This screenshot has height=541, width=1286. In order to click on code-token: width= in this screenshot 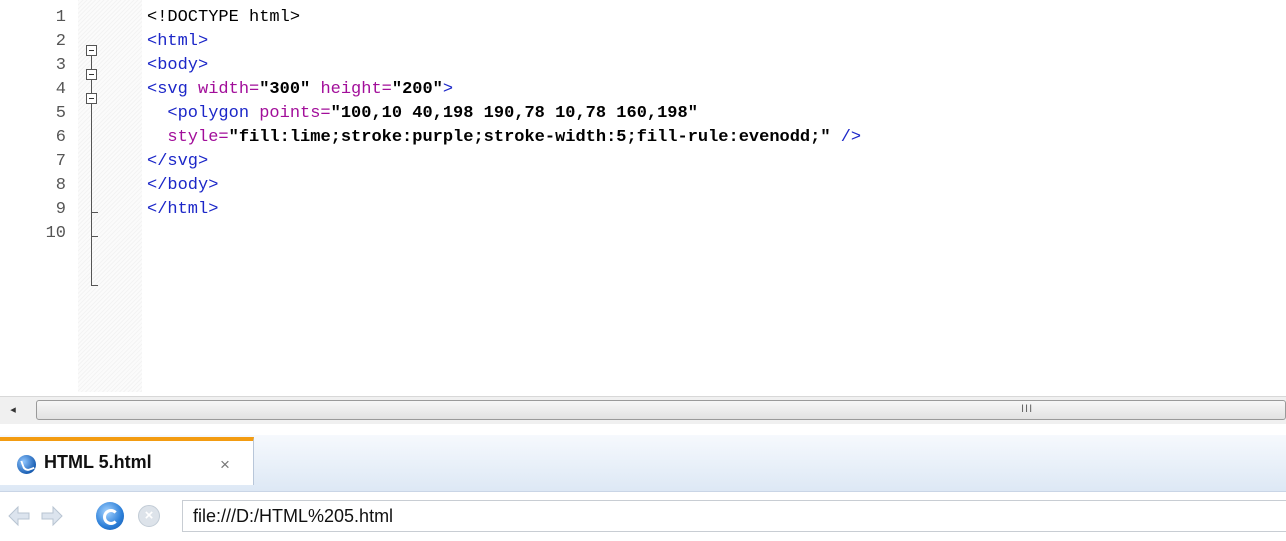, I will do `click(229, 89)`.